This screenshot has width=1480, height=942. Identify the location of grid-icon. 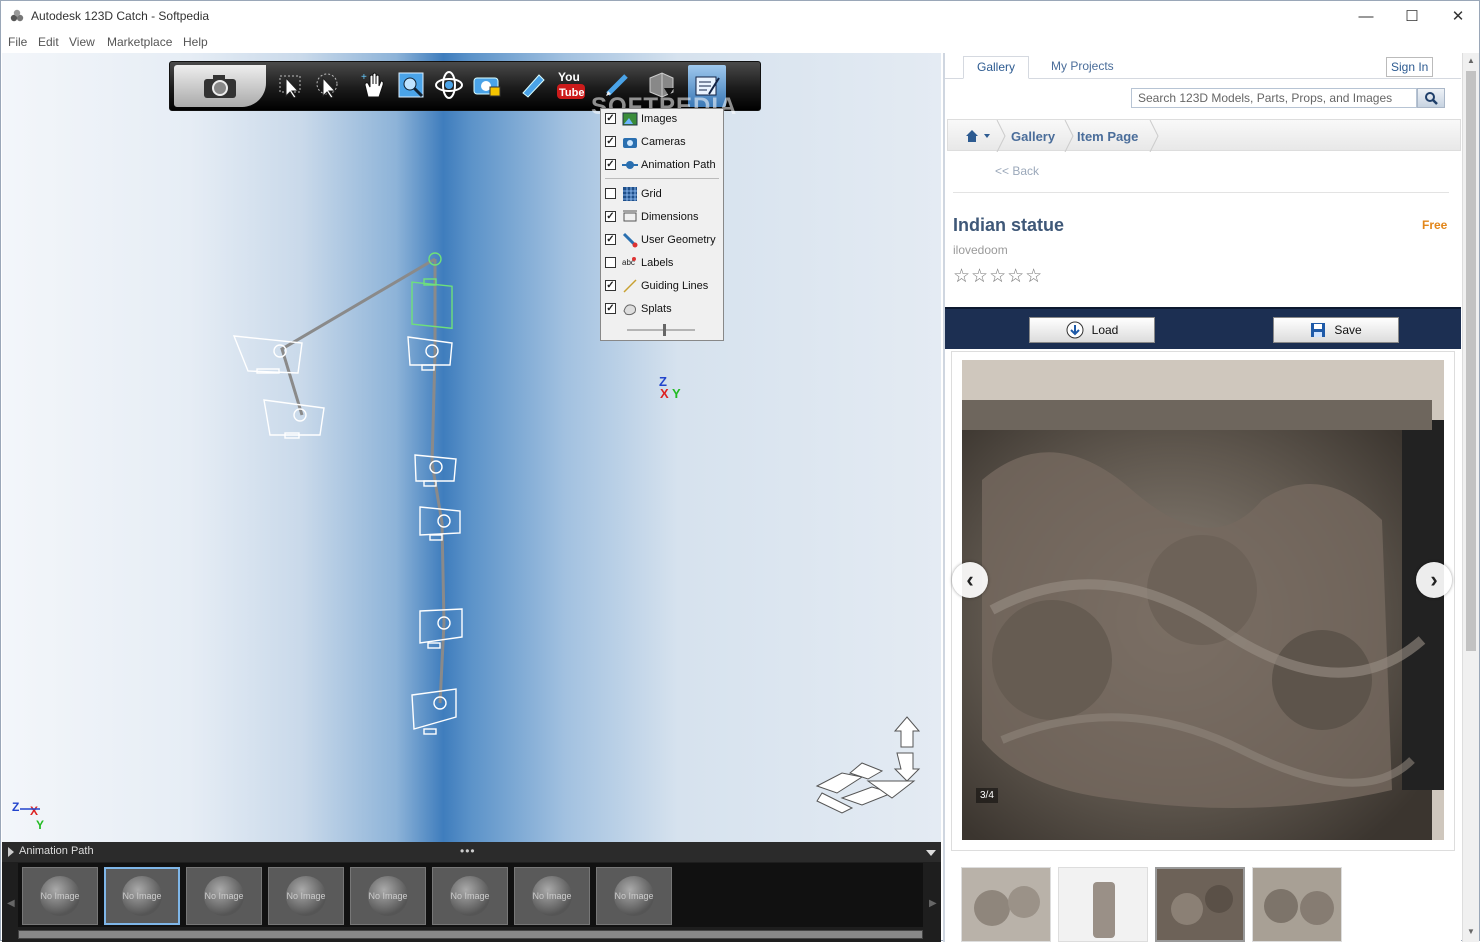
(630, 194).